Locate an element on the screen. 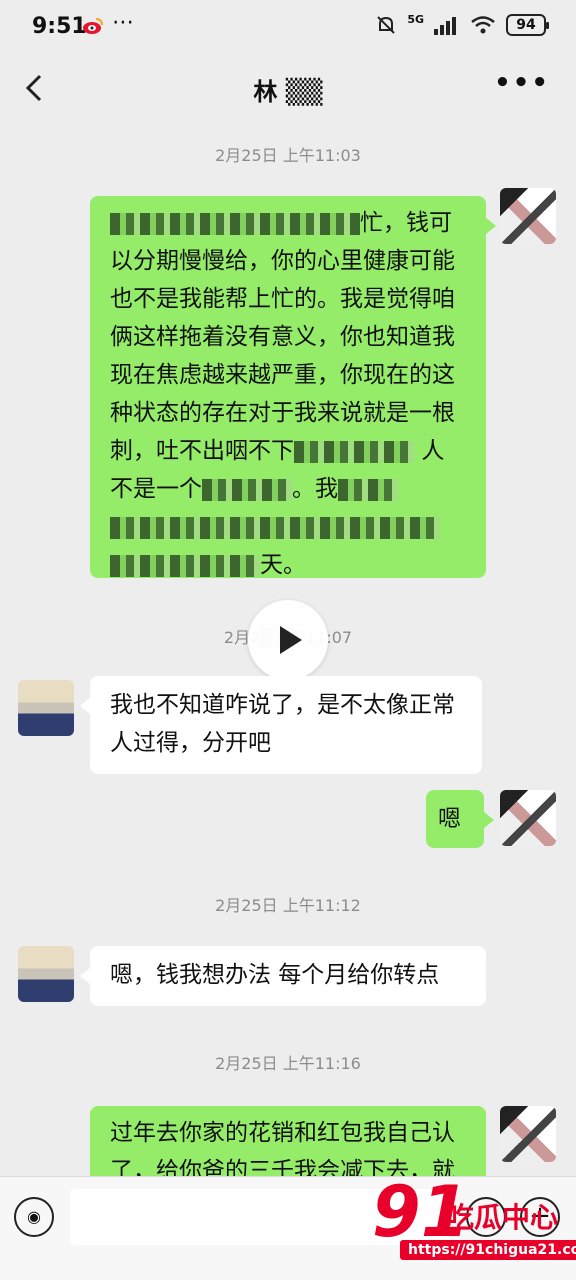 The height and width of the screenshot is (1280, 576). voice-input-icon: ◉ is located at coordinates (34, 1217).